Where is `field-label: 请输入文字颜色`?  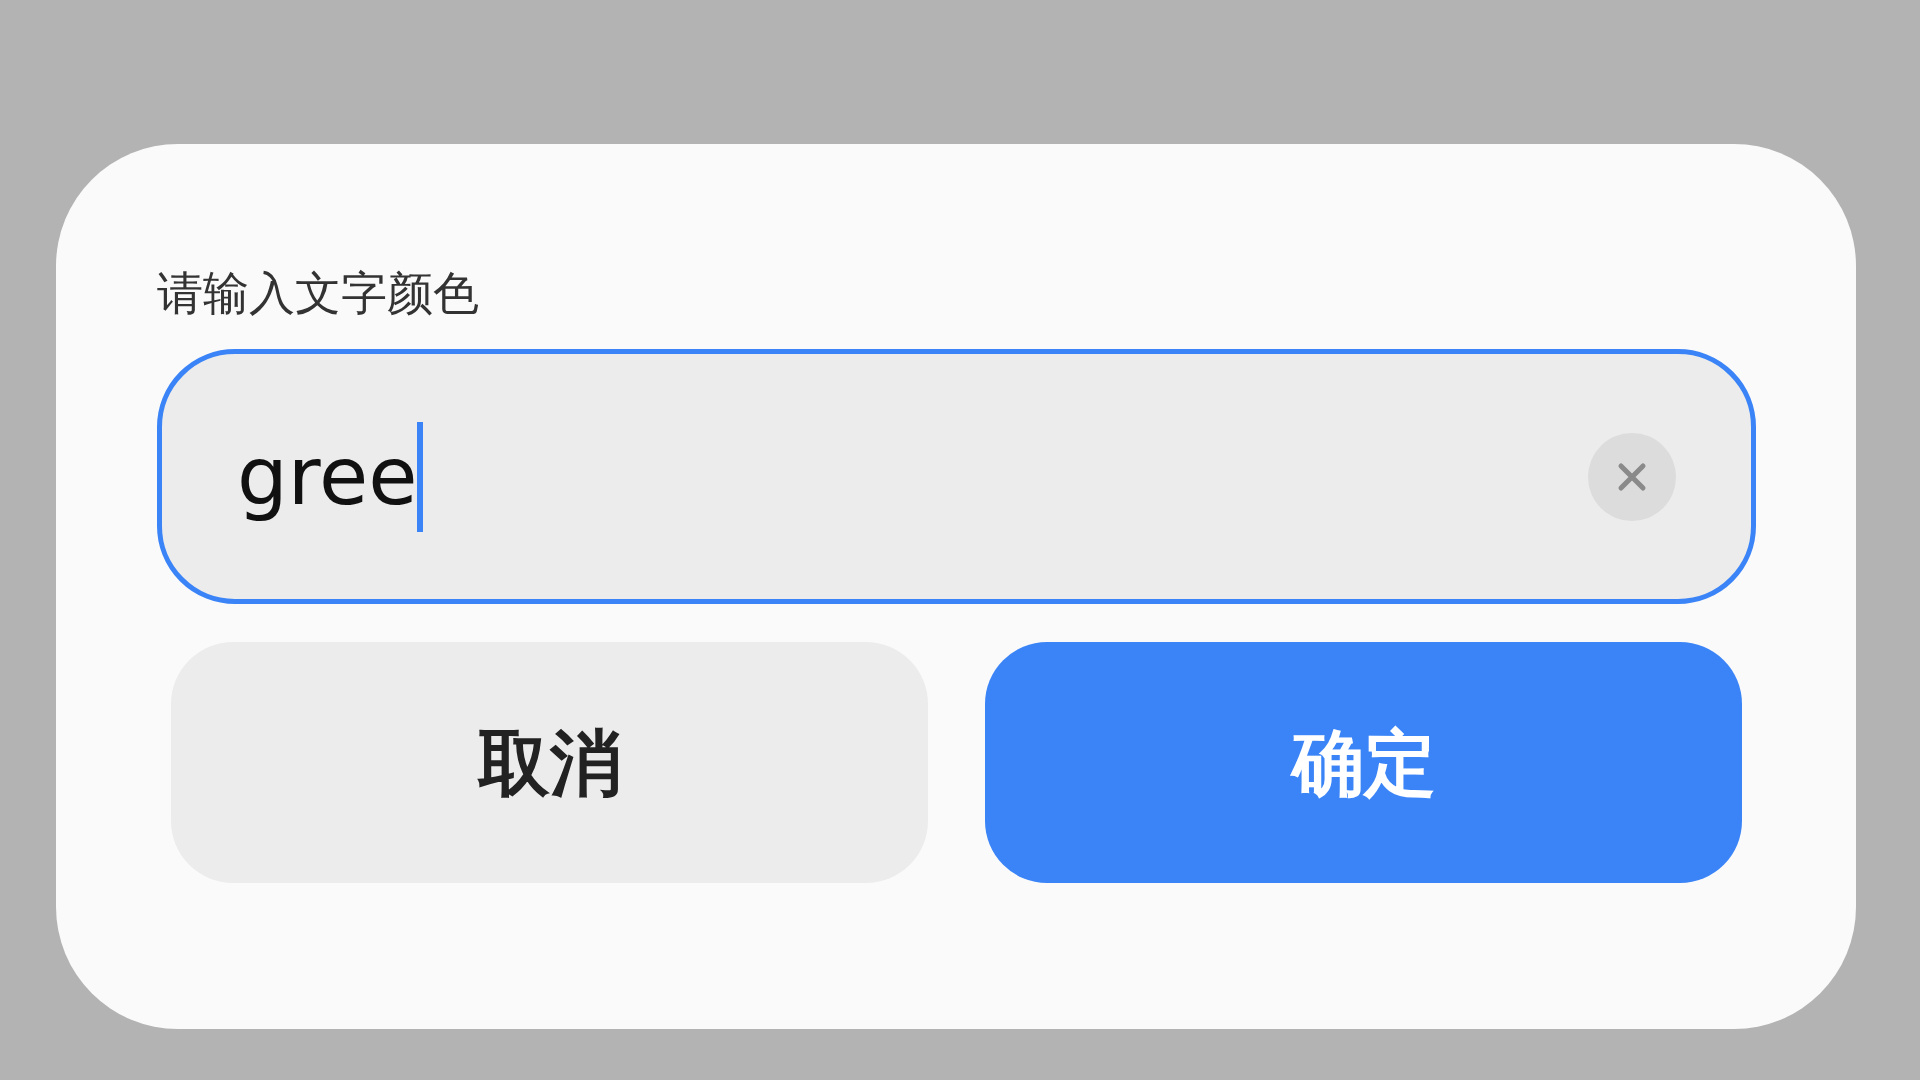 field-label: 请输入文字颜色 is located at coordinates (318, 294).